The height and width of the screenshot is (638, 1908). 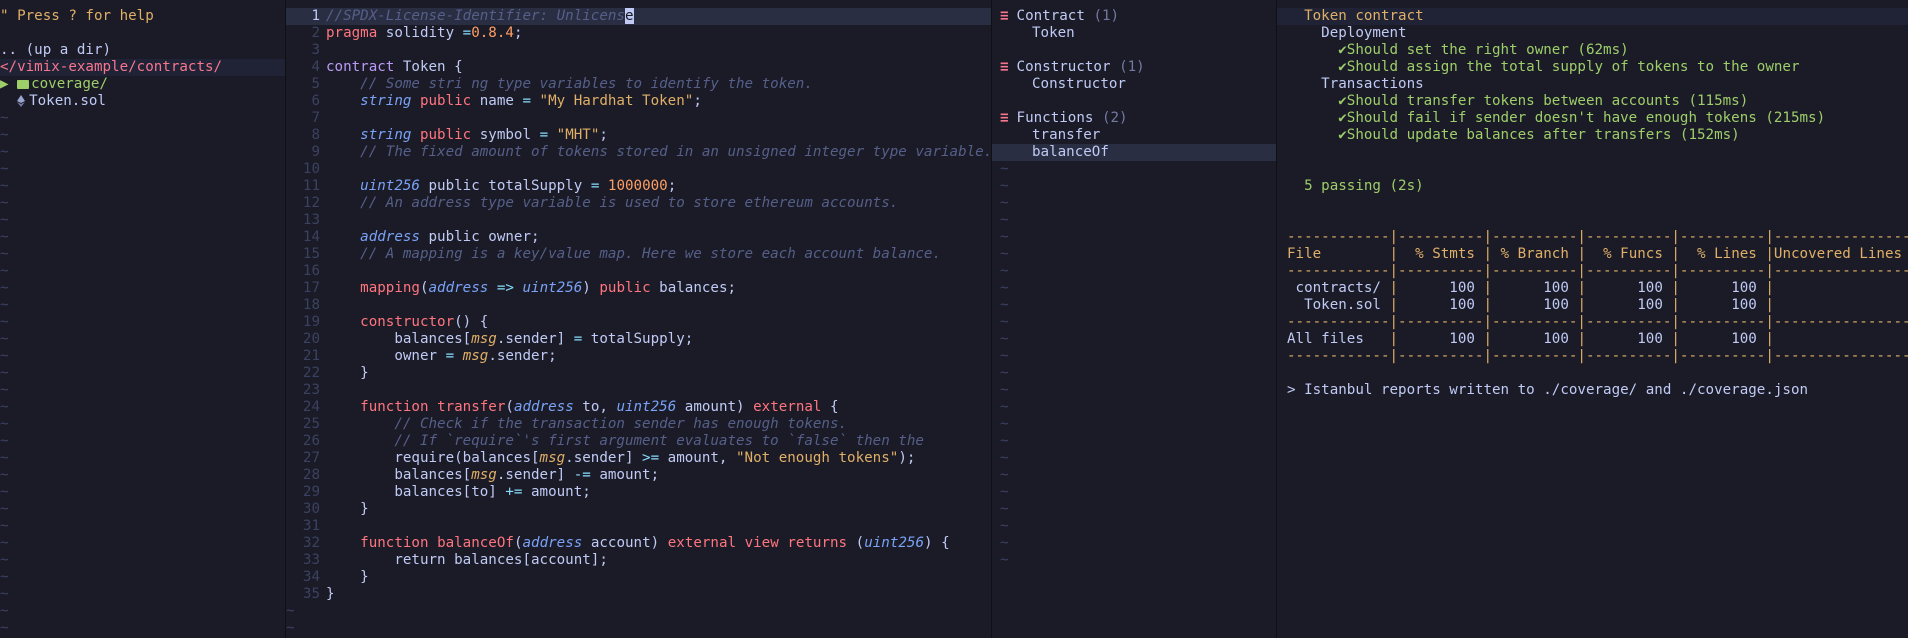 I want to click on code-line: 35}, so click(x=638, y=594).